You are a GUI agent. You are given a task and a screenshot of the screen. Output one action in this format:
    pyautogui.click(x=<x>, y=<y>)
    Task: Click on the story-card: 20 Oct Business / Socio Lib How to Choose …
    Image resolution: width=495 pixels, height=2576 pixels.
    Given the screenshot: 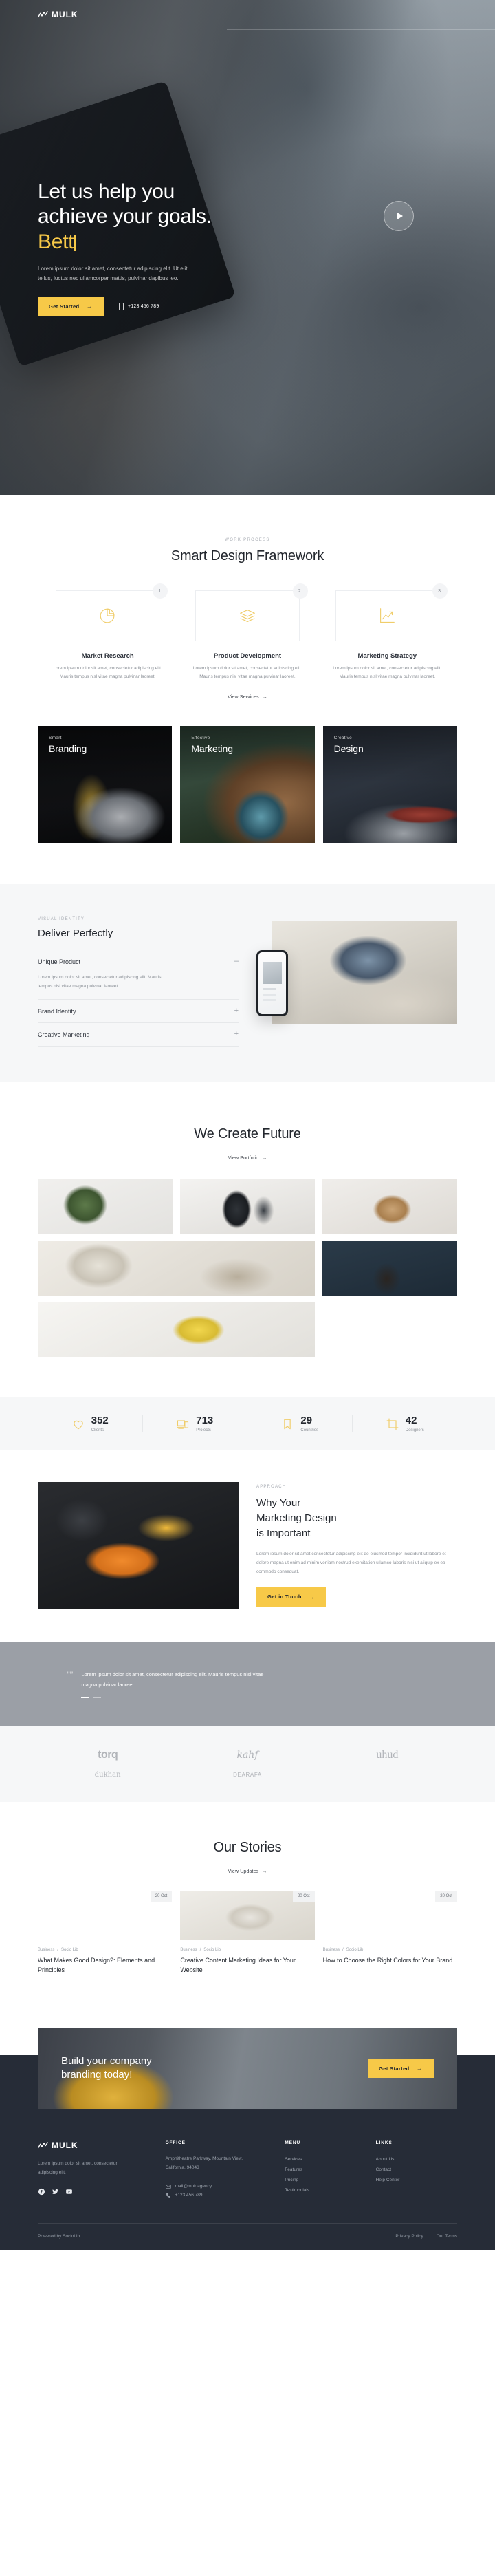 What is the action you would take?
    pyautogui.click(x=390, y=1933)
    